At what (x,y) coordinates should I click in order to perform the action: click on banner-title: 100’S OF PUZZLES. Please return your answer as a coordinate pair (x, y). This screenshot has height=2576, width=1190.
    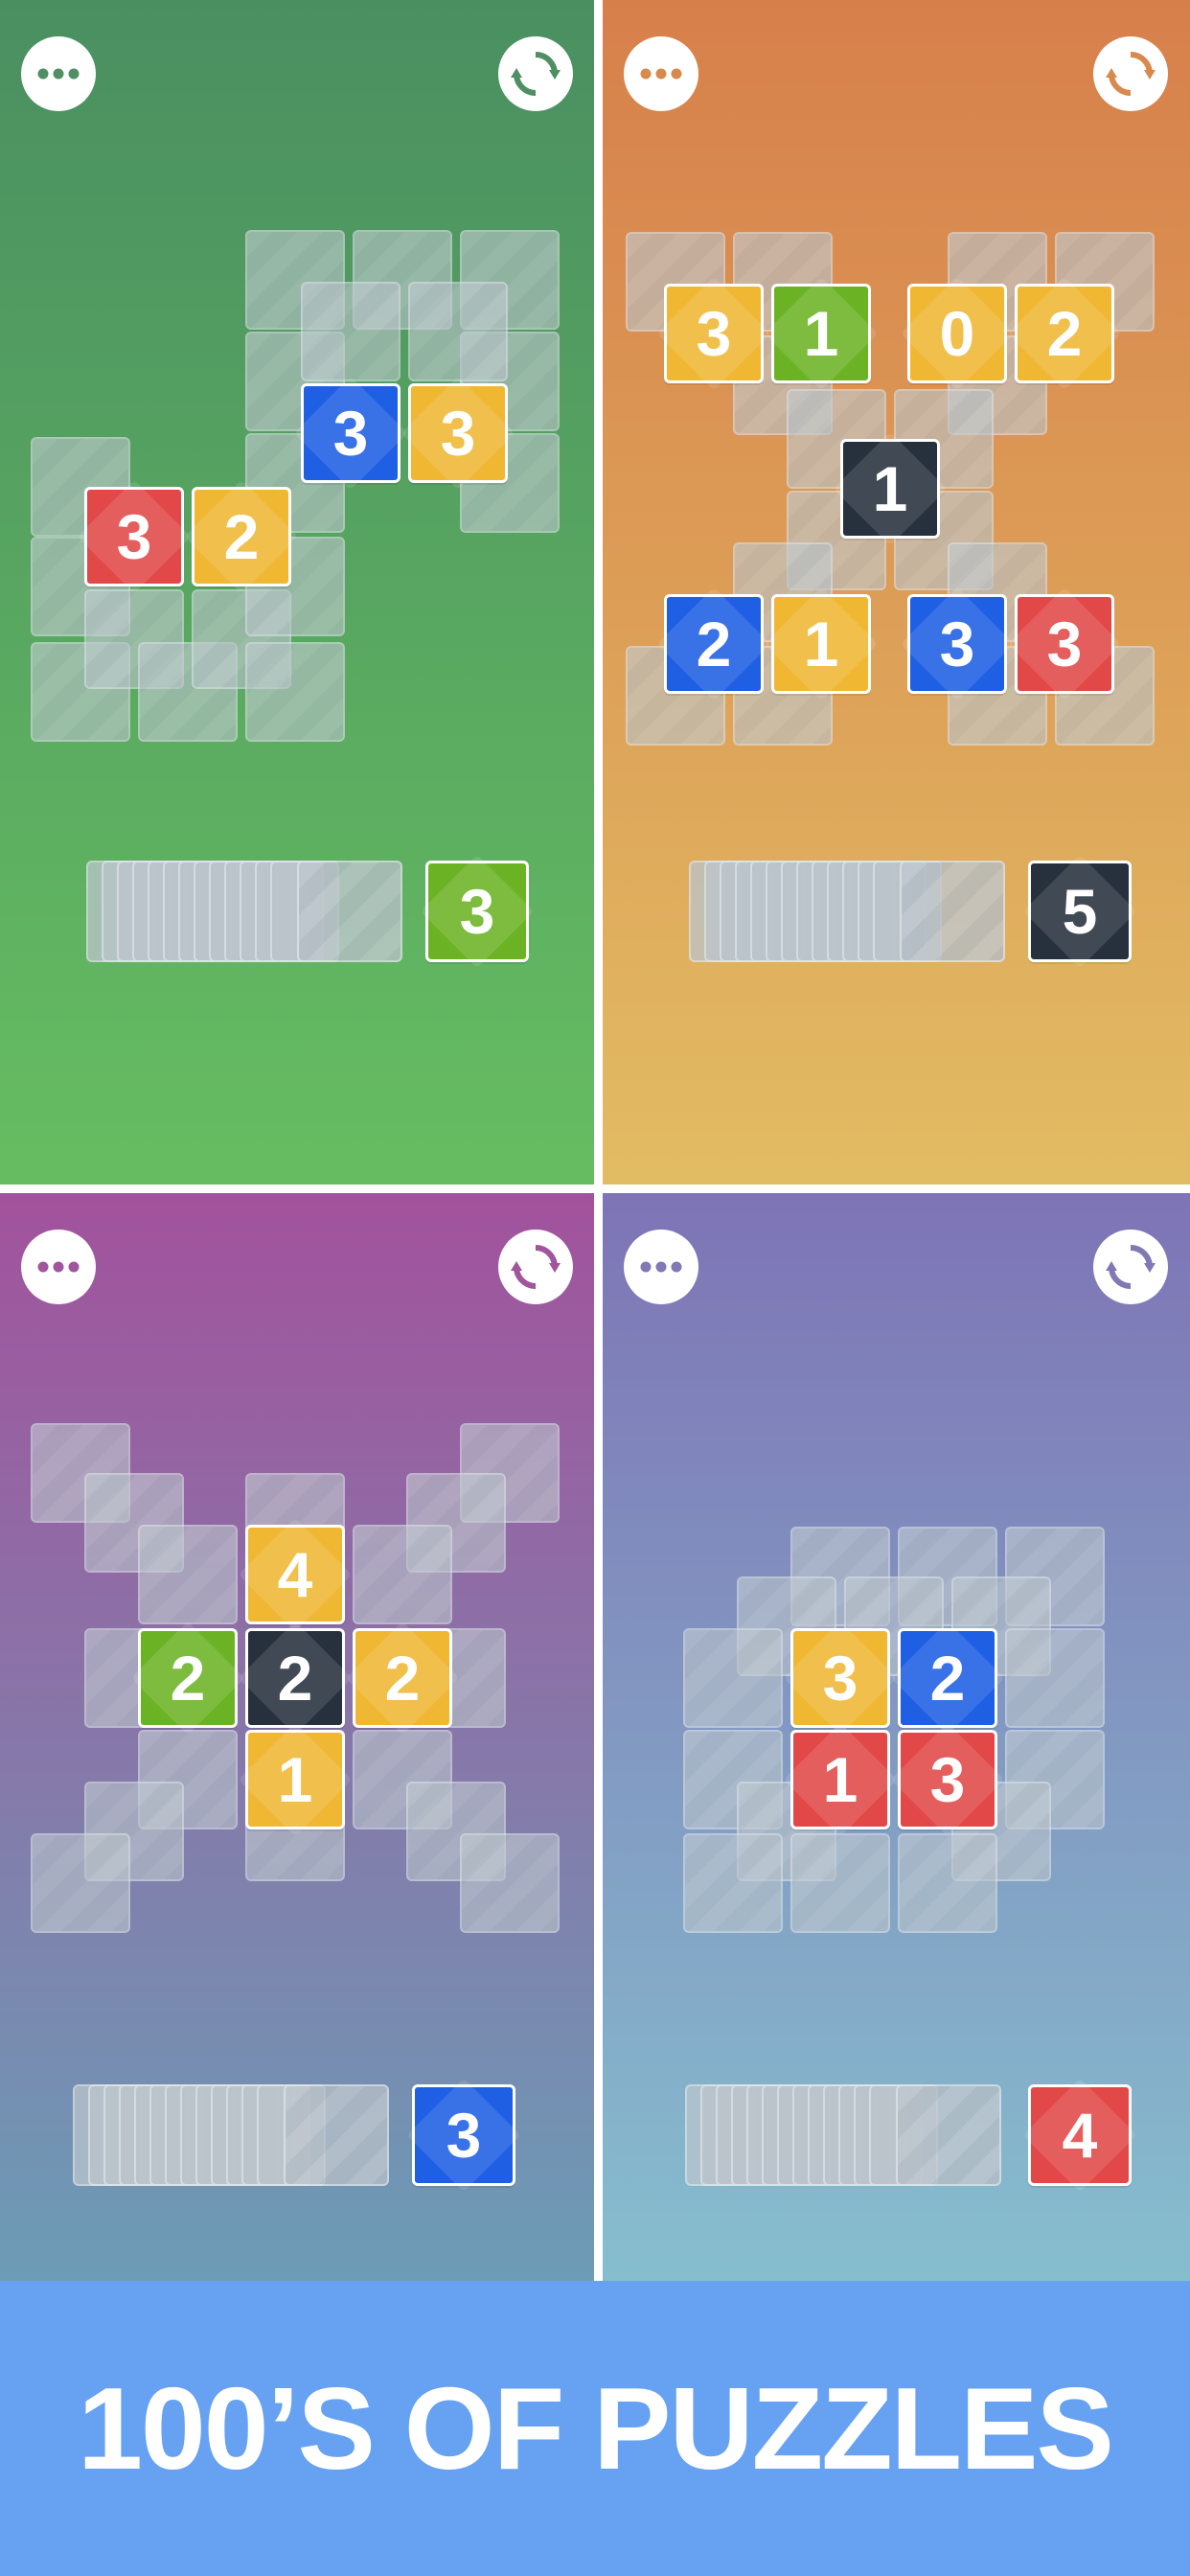
    Looking at the image, I should click on (596, 2428).